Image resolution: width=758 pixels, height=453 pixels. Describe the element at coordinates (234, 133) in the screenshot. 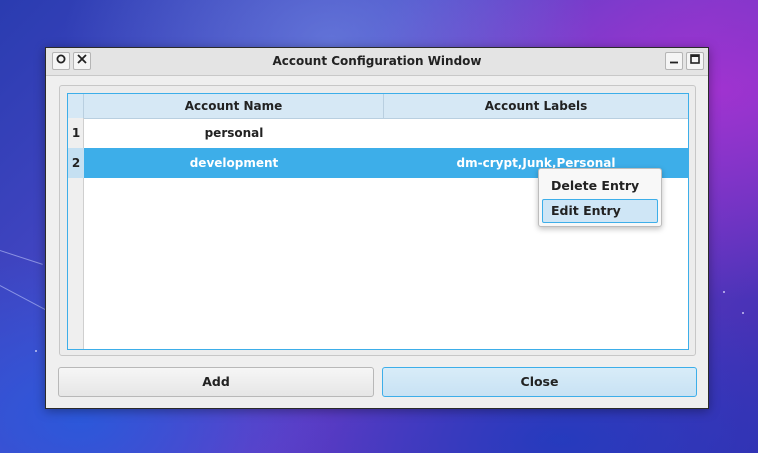

I see `cell-account-name: personal` at that location.